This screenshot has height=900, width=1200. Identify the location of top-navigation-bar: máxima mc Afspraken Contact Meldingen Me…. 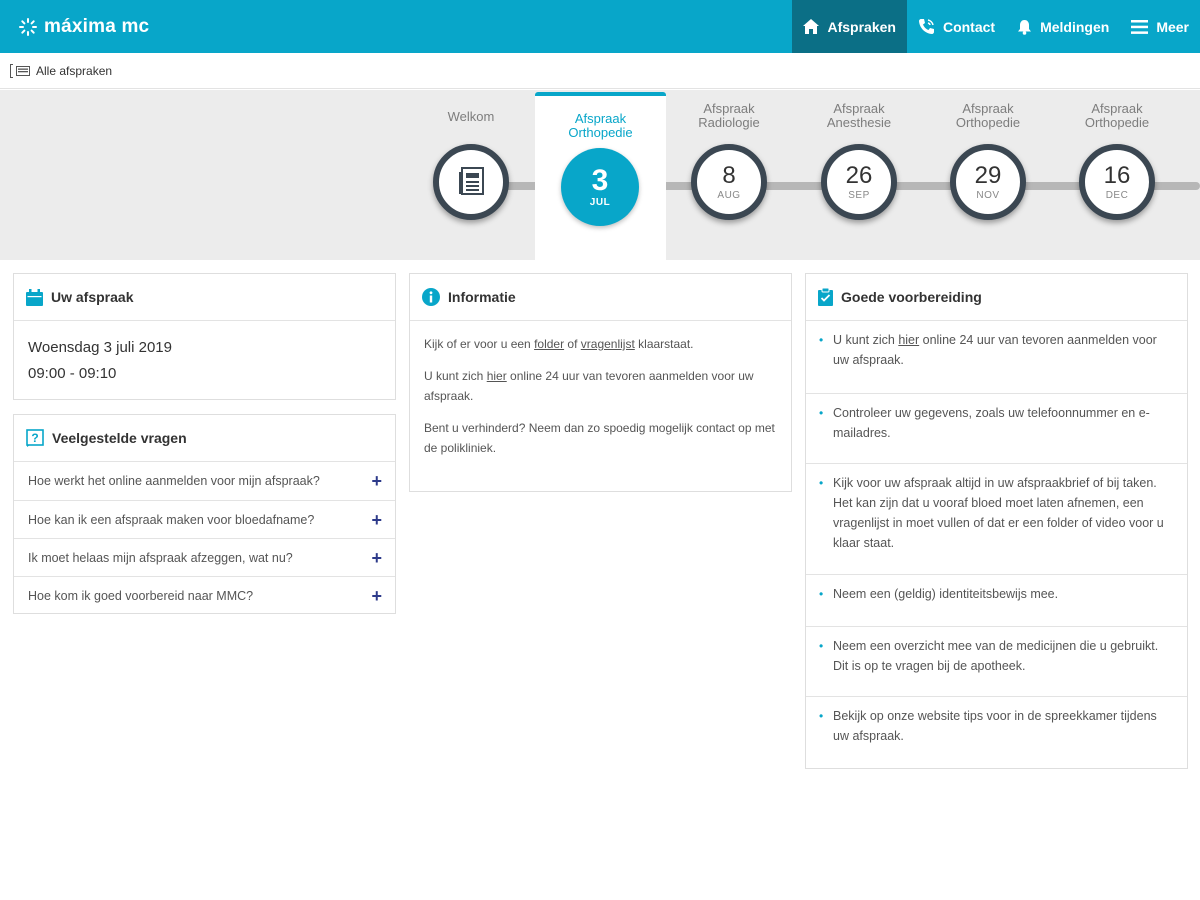
(600, 26).